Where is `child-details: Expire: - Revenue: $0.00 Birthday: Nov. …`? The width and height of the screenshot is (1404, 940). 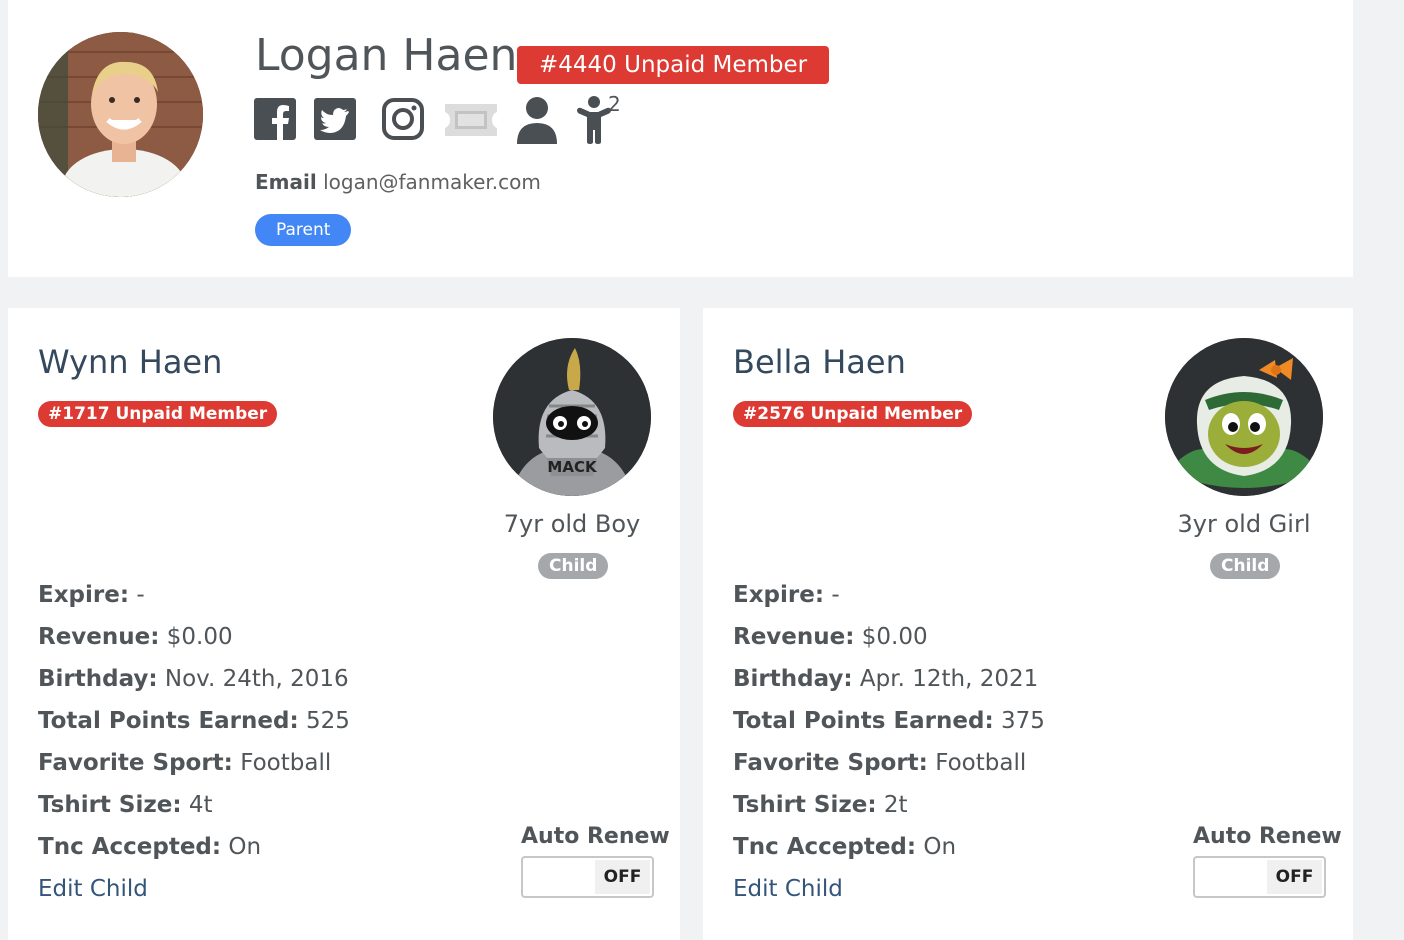 child-details: Expire: - Revenue: $0.00 Birthday: Nov. … is located at coordinates (194, 742).